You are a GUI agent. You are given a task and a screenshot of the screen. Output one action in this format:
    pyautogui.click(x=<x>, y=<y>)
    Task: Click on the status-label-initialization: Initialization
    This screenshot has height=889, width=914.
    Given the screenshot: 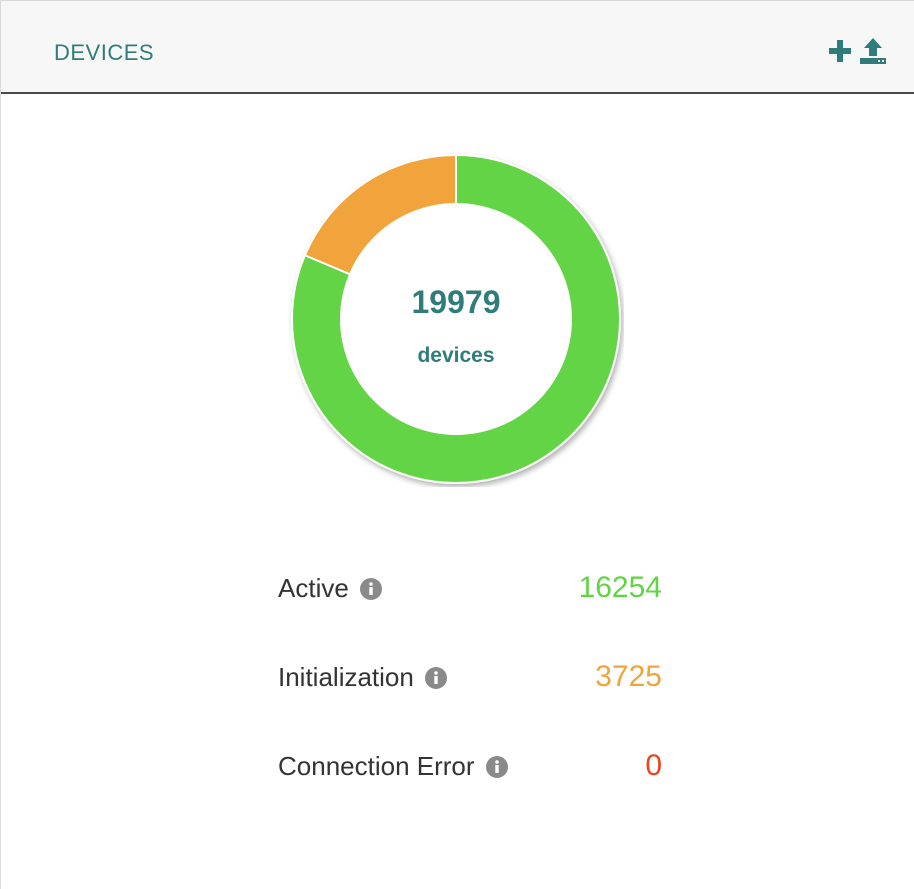 What is the action you would take?
    pyautogui.click(x=346, y=677)
    